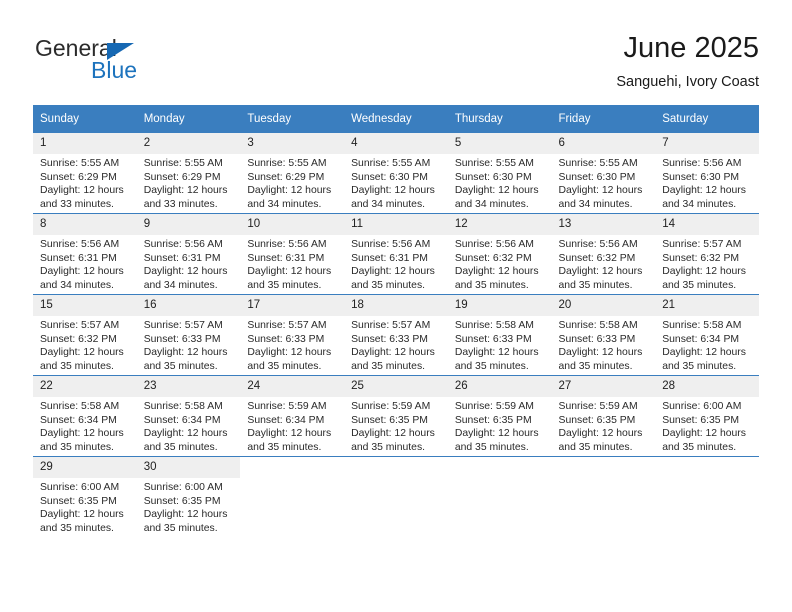 This screenshot has width=792, height=612. What do you see at coordinates (707, 224) in the screenshot?
I see `day-number: 14` at bounding box center [707, 224].